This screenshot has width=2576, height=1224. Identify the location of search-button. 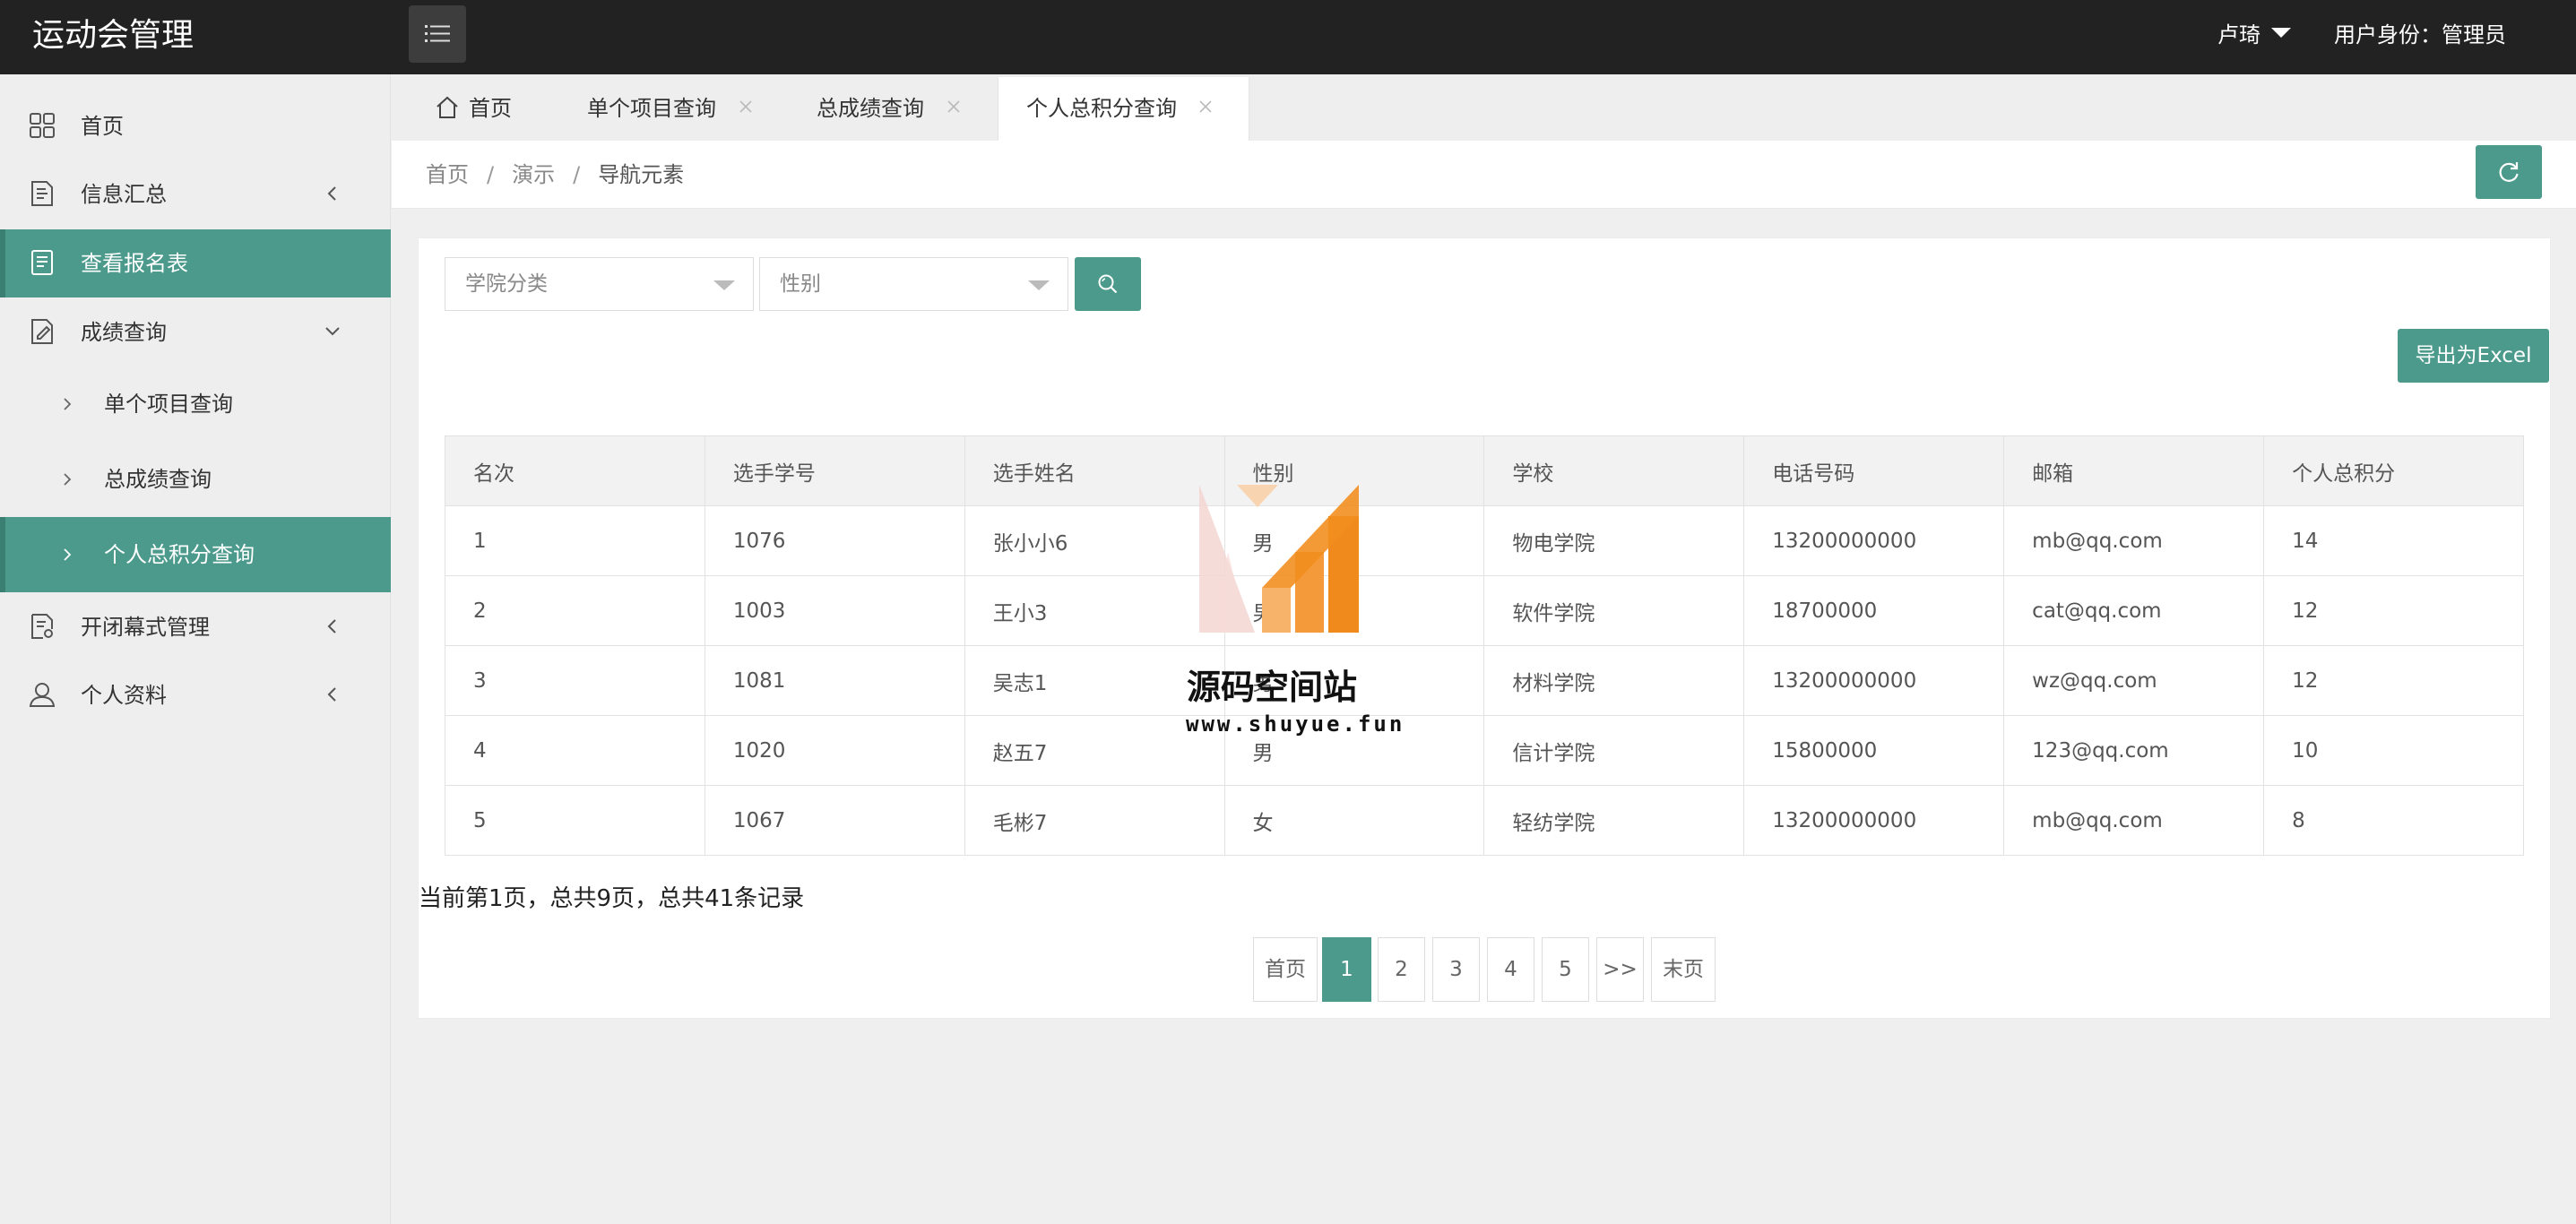
(1108, 284).